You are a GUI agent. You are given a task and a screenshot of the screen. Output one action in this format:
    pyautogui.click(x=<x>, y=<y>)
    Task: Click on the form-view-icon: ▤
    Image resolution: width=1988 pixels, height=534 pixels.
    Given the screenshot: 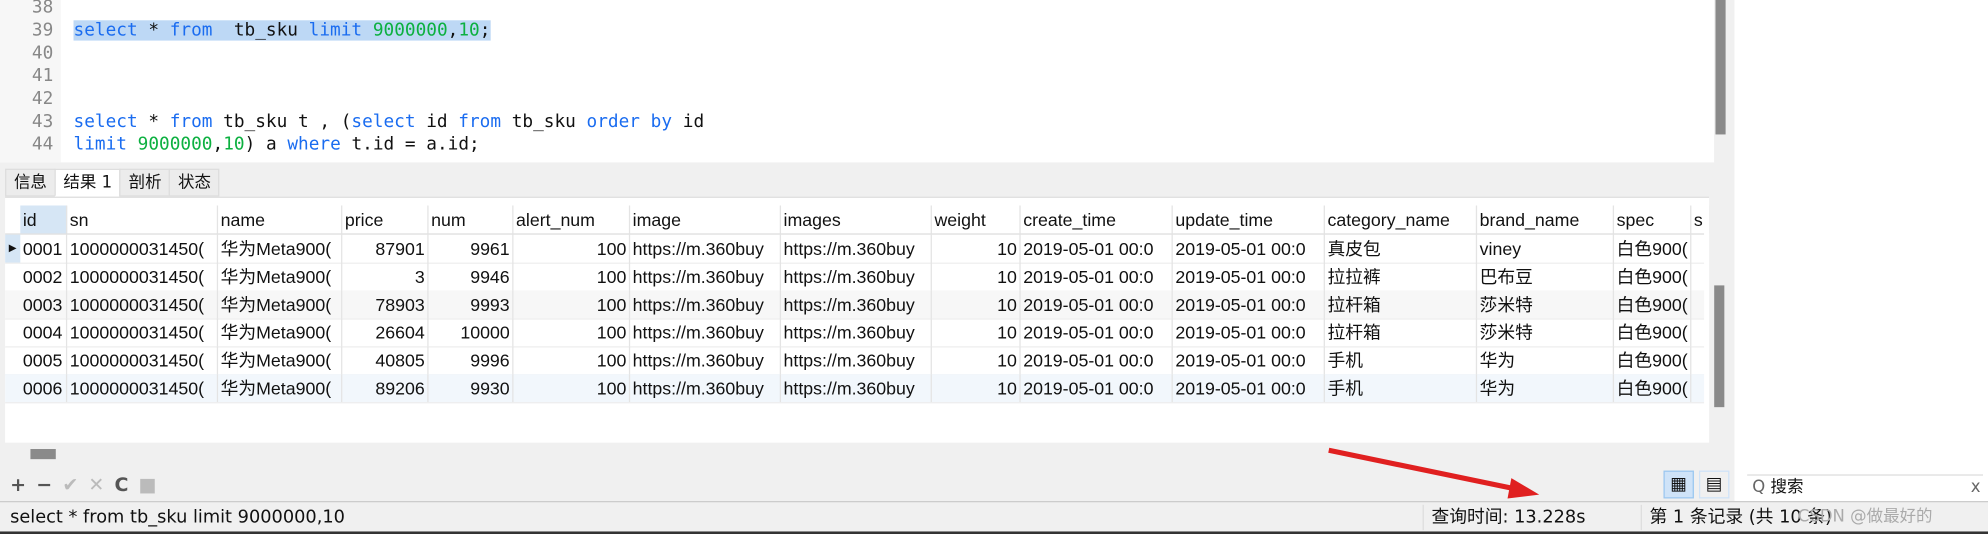 What is the action you would take?
    pyautogui.click(x=1714, y=484)
    